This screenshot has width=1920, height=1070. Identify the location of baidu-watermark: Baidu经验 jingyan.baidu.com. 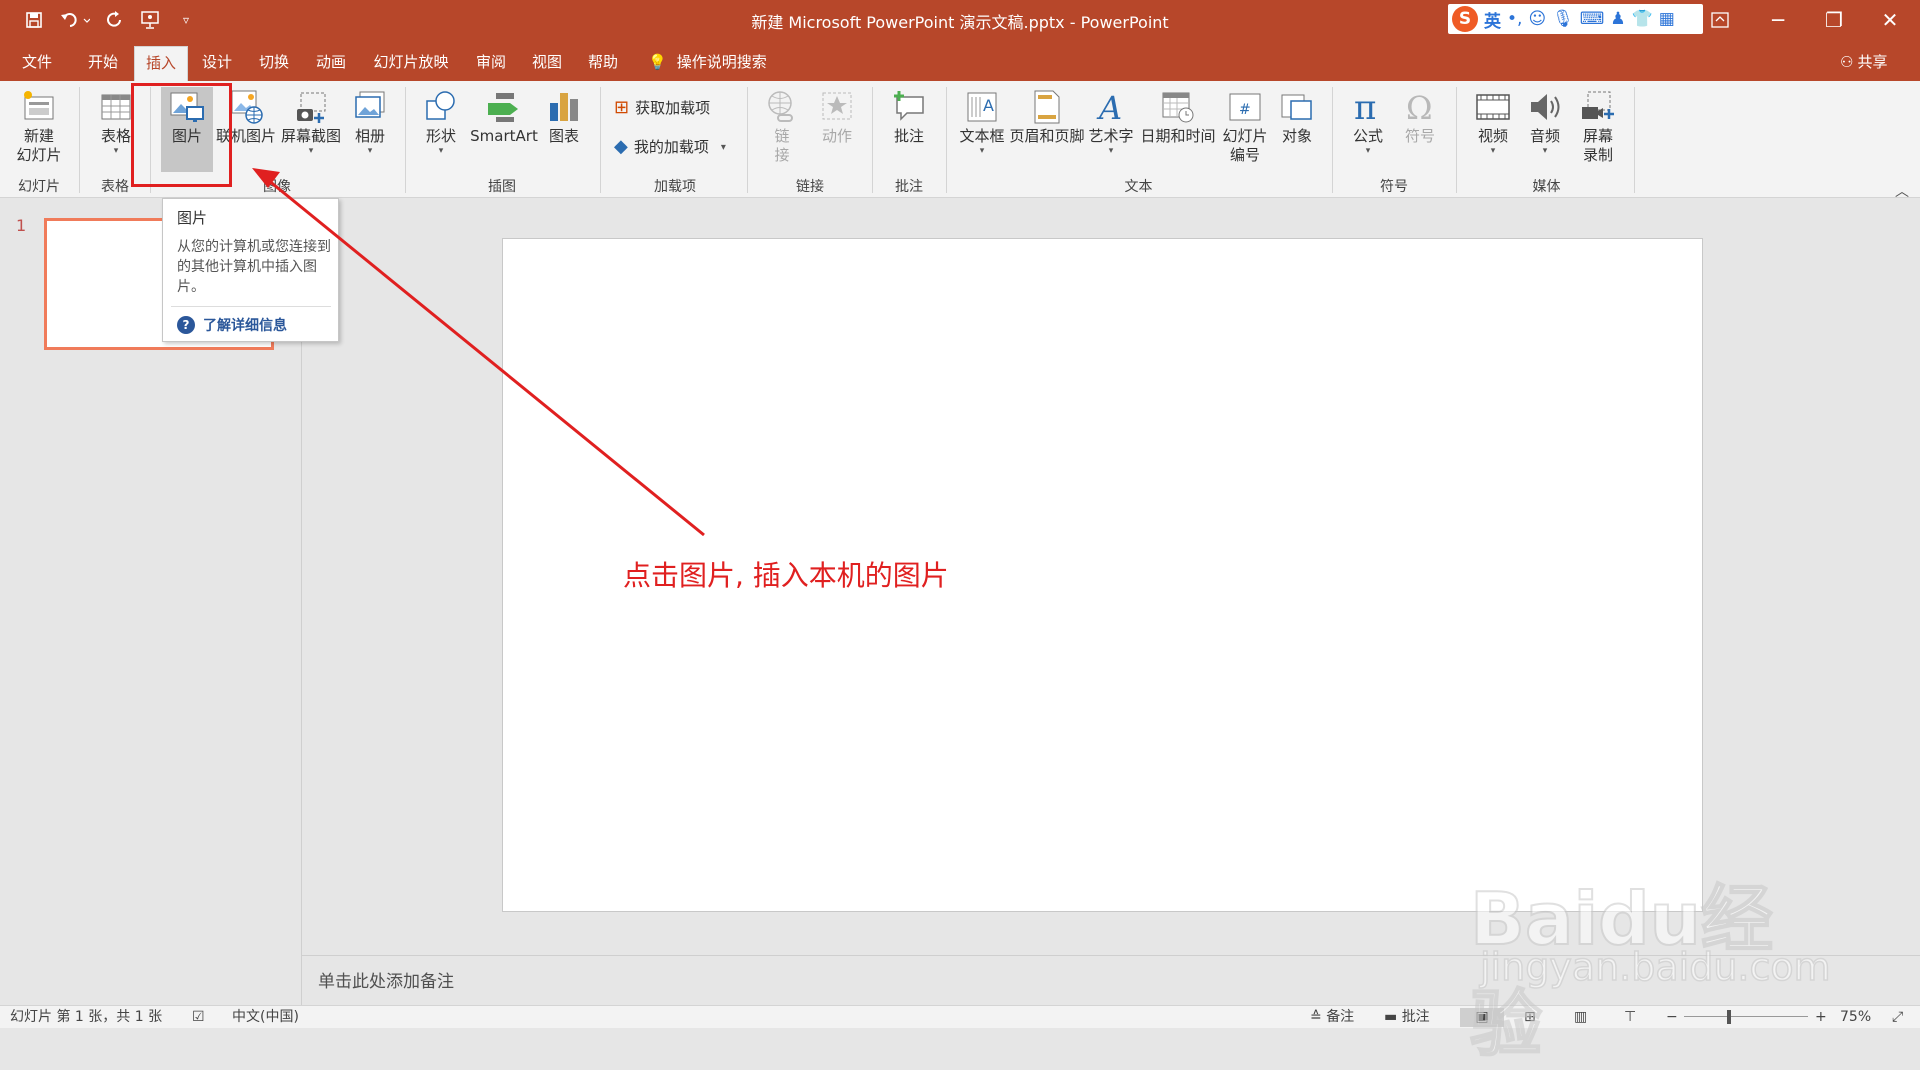
(1650, 943).